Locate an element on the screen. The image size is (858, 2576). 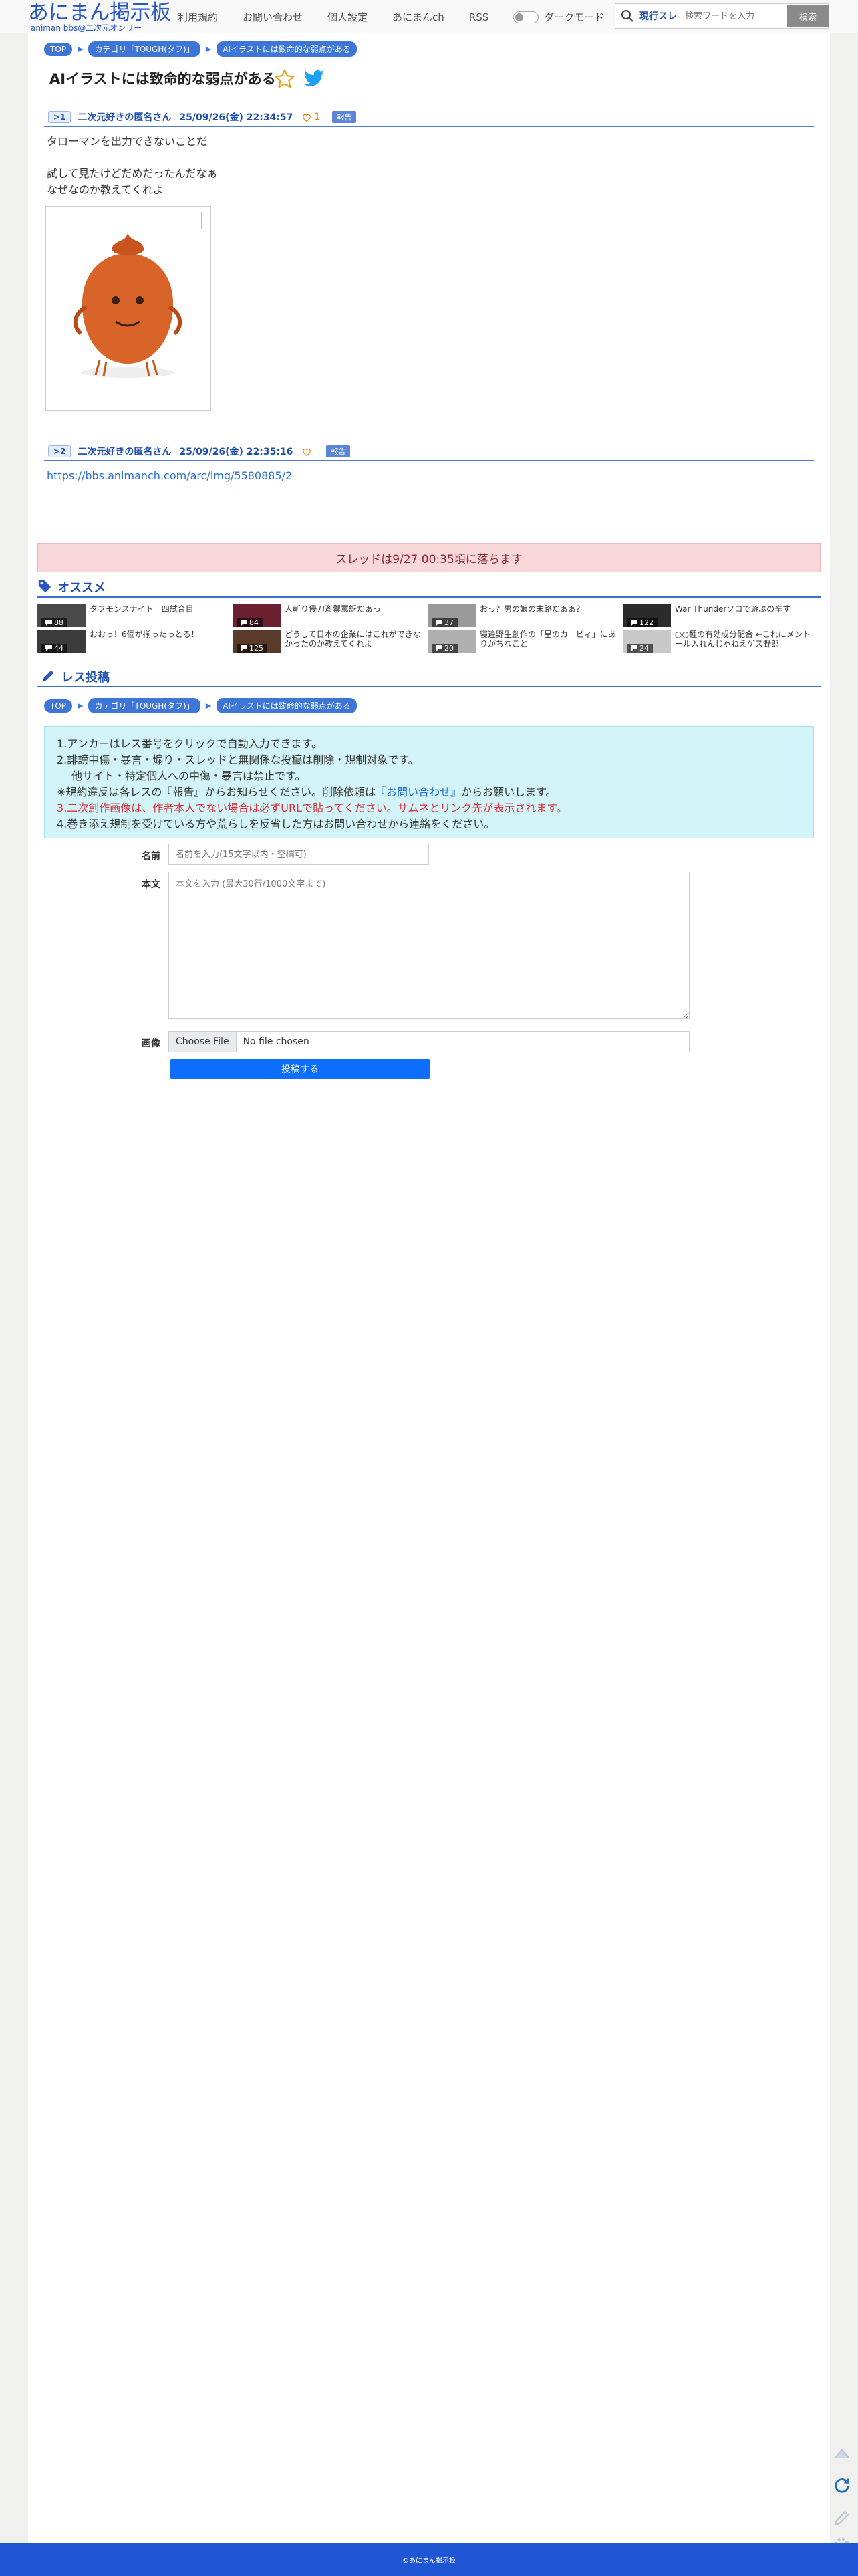
heart-icon is located at coordinates (307, 118).